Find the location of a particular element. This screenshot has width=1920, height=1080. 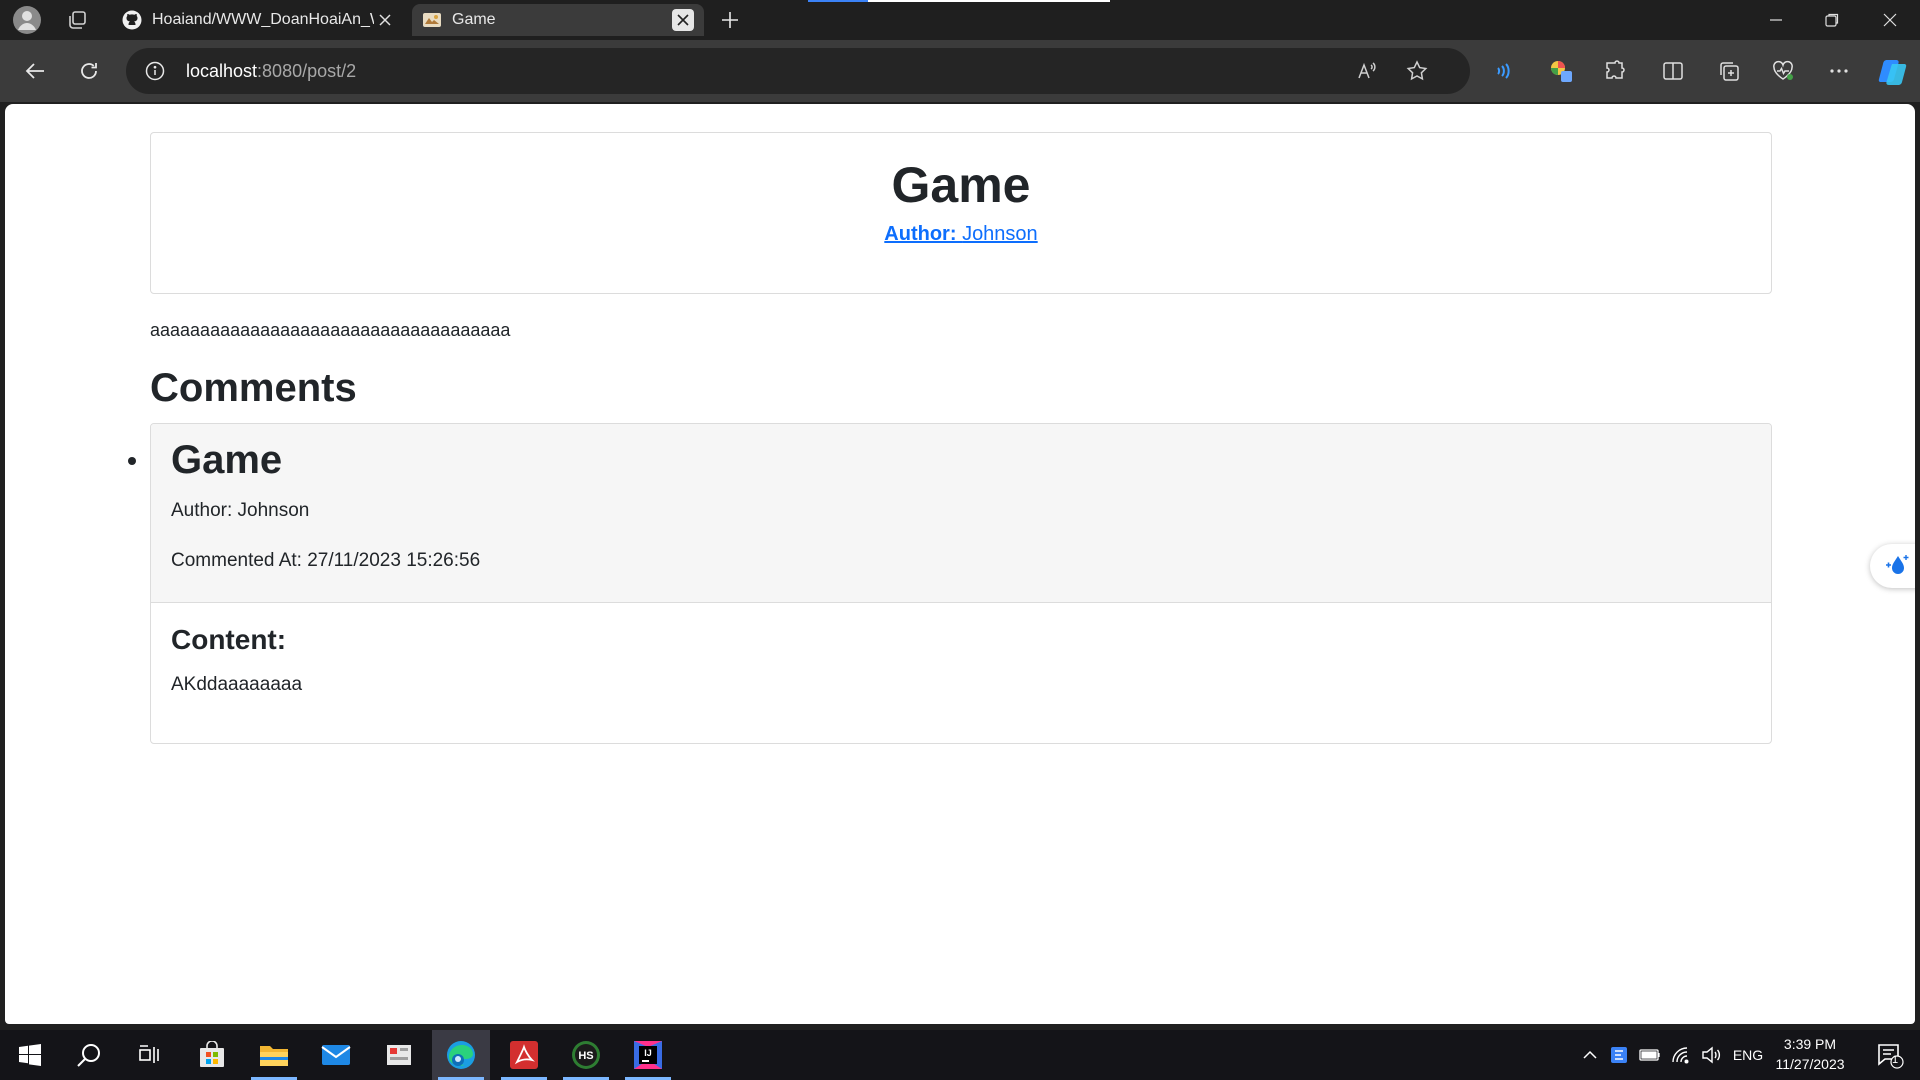

author-label: Author: is located at coordinates (920, 234).